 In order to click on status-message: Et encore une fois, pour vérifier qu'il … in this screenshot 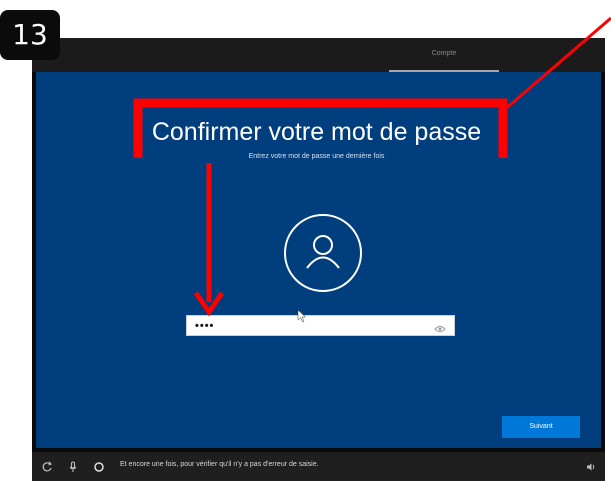, I will do `click(219, 464)`.